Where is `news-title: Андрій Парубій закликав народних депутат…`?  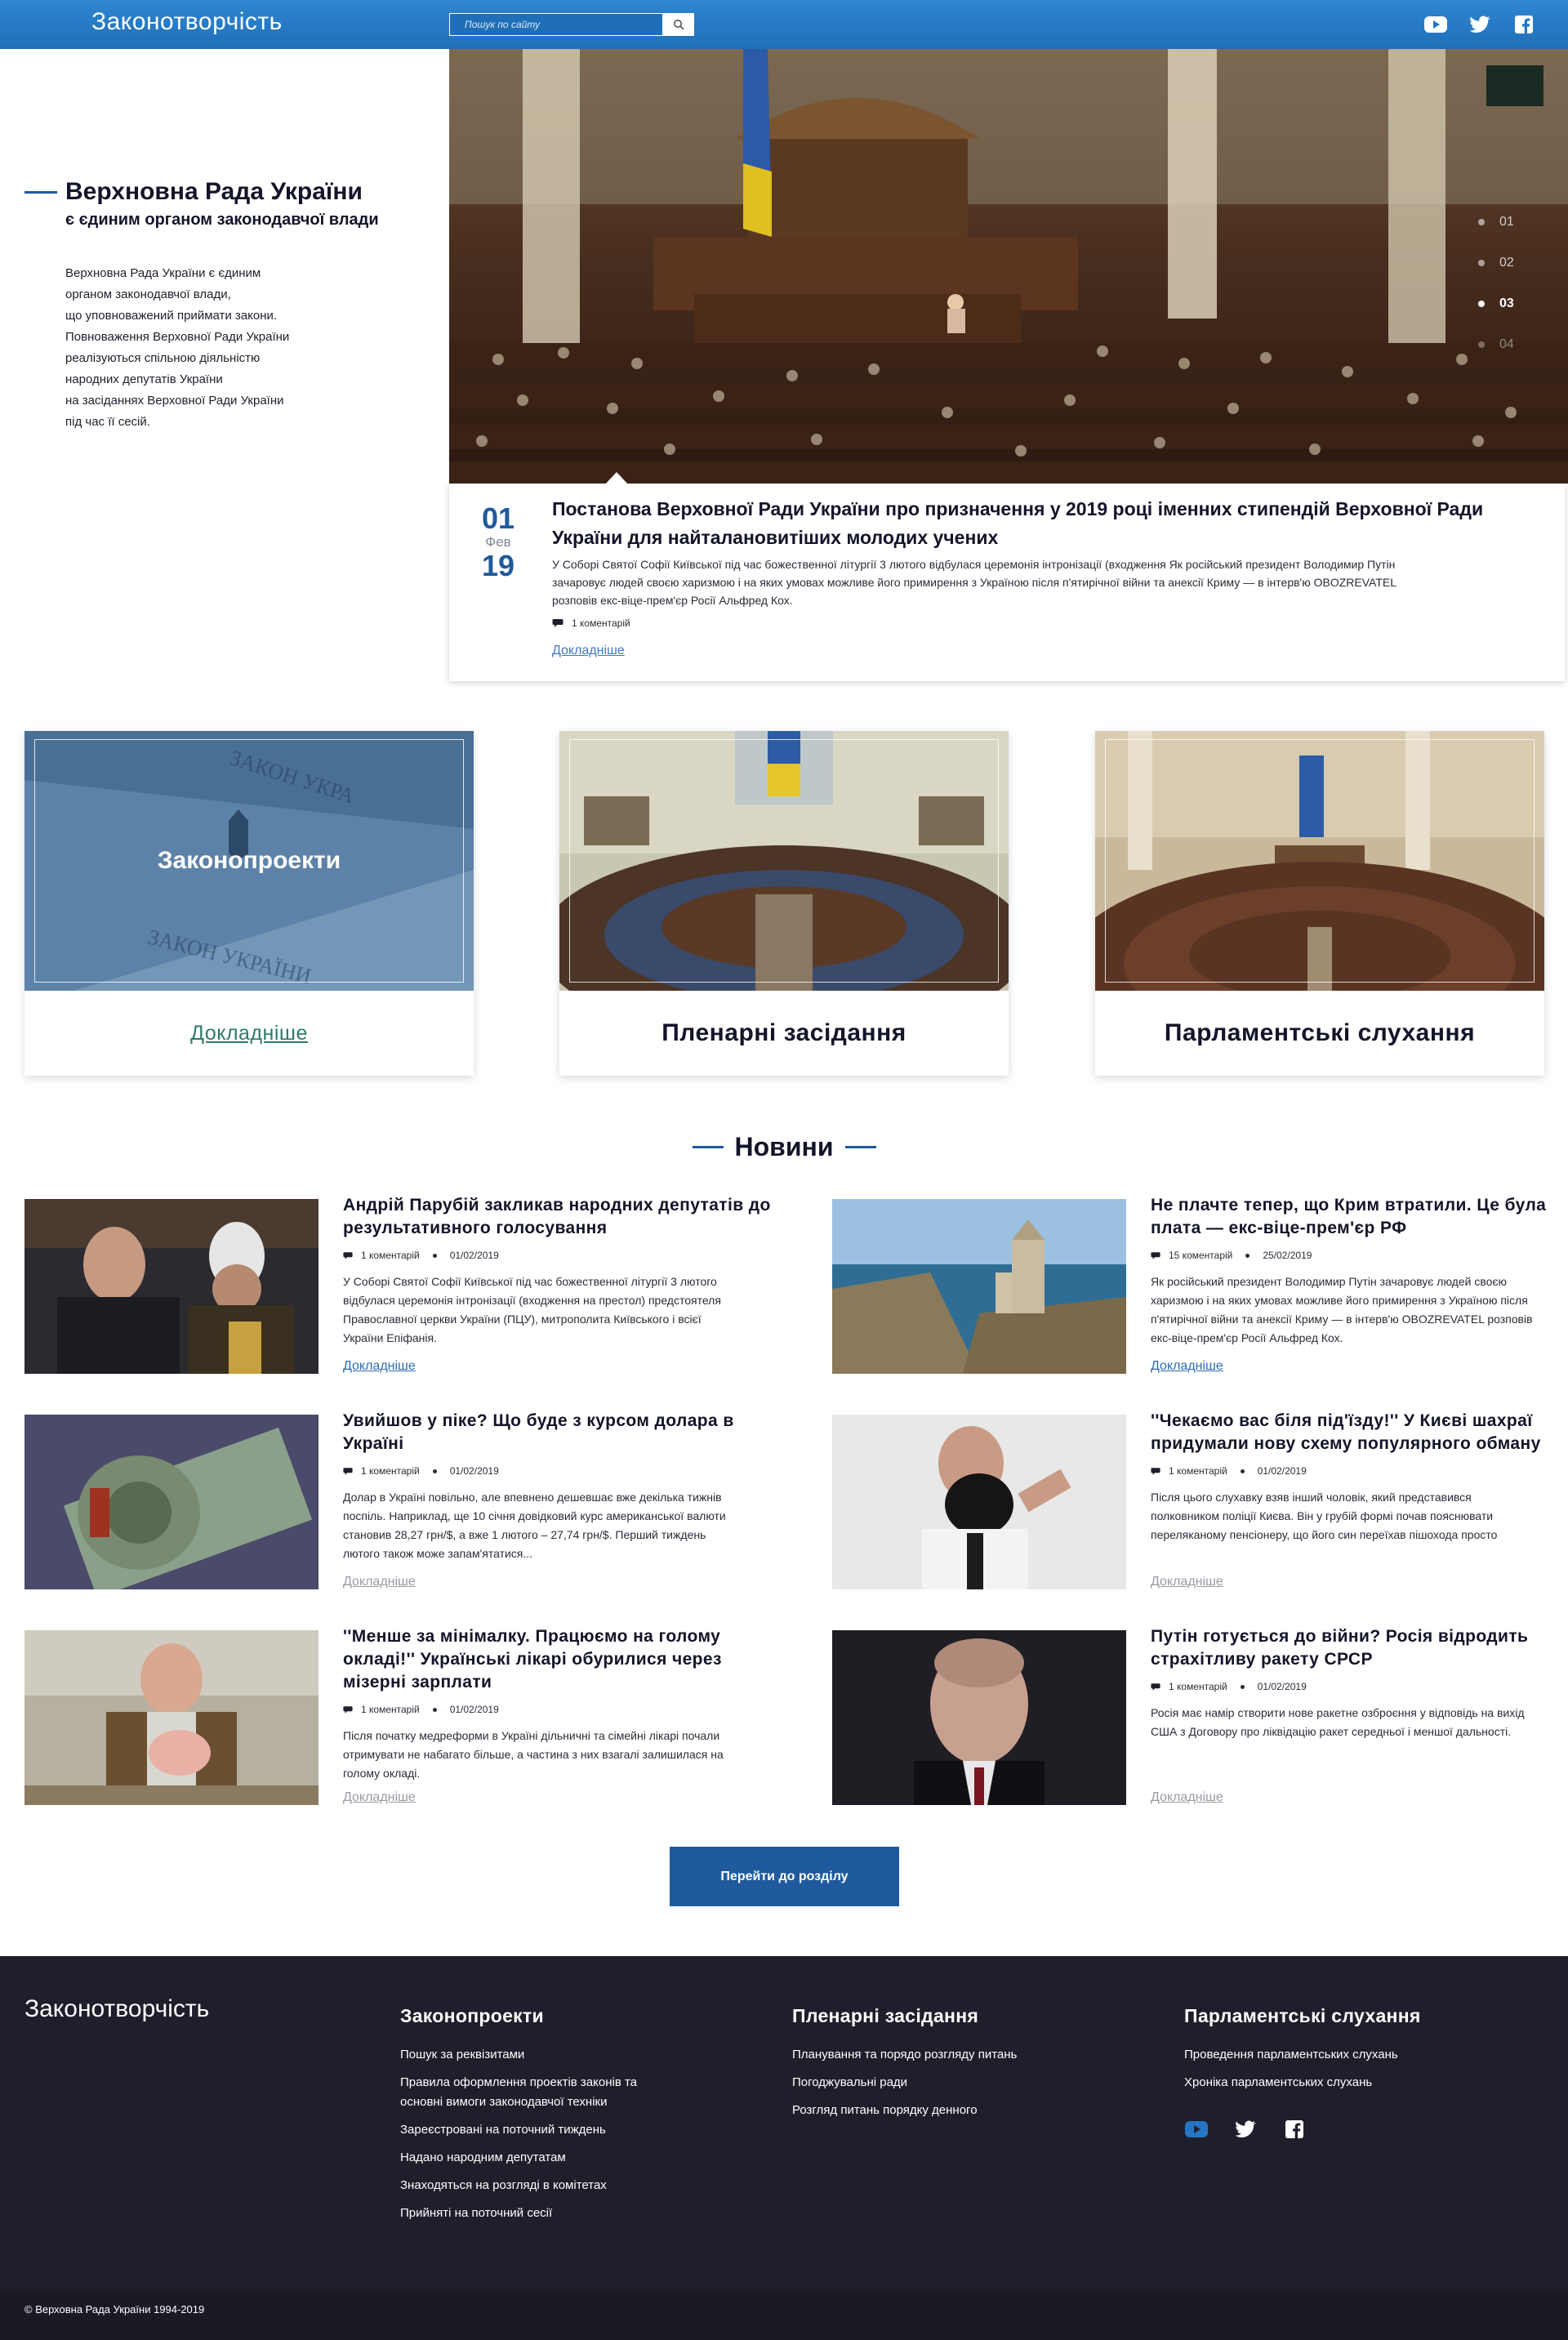 news-title: Андрій Парубій закликав народних депутат… is located at coordinates (563, 1217).